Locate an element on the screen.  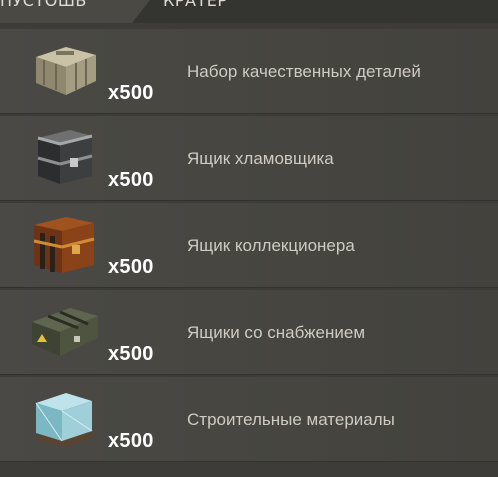
toolbox-crate-icon is located at coordinates (66, 71).